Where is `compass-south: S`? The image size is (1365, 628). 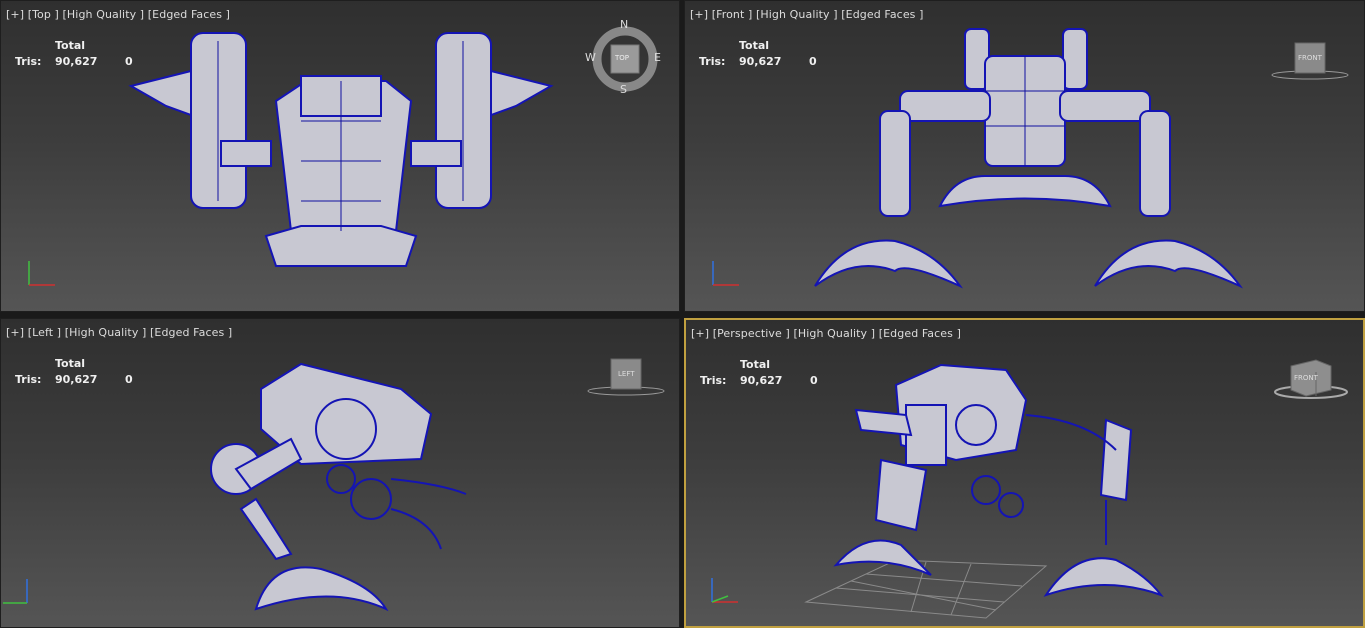
compass-south: S is located at coordinates (623, 89).